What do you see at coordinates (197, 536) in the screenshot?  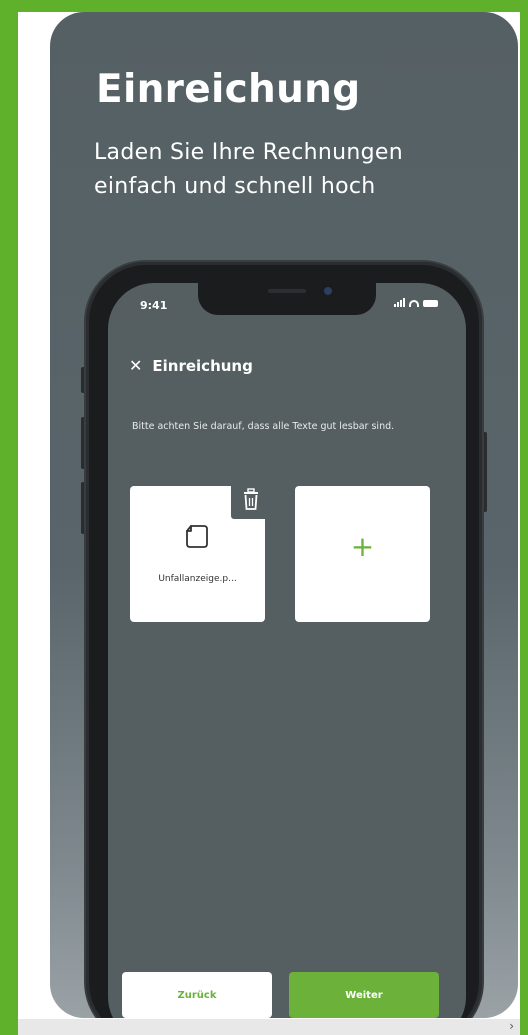 I see `document-icon` at bounding box center [197, 536].